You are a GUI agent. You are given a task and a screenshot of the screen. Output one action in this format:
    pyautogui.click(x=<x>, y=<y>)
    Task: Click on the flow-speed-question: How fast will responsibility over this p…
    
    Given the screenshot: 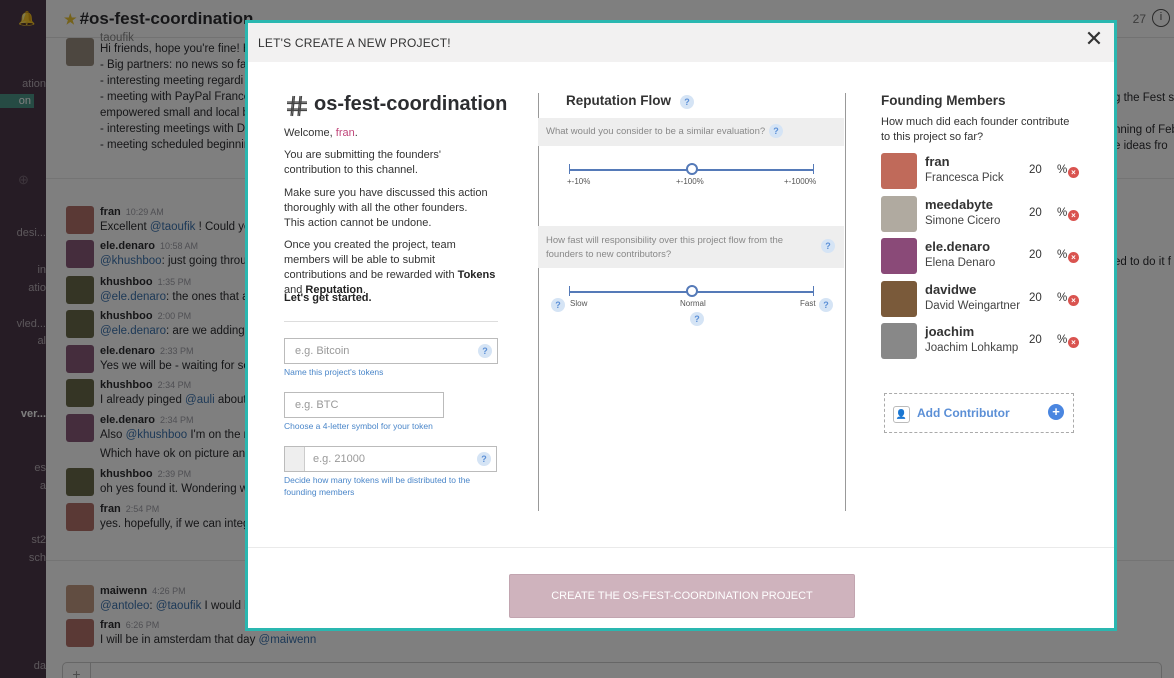 What is the action you would take?
    pyautogui.click(x=691, y=247)
    